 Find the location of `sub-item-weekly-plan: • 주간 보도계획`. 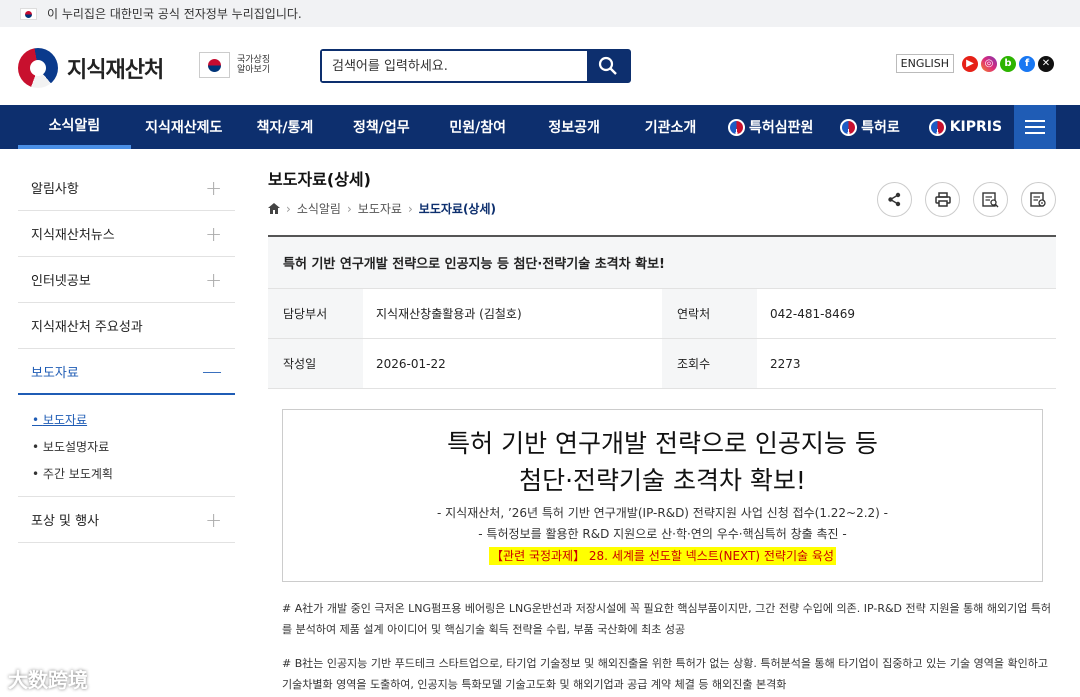

sub-item-weekly-plan: • 주간 보도계획 is located at coordinates (133, 474).